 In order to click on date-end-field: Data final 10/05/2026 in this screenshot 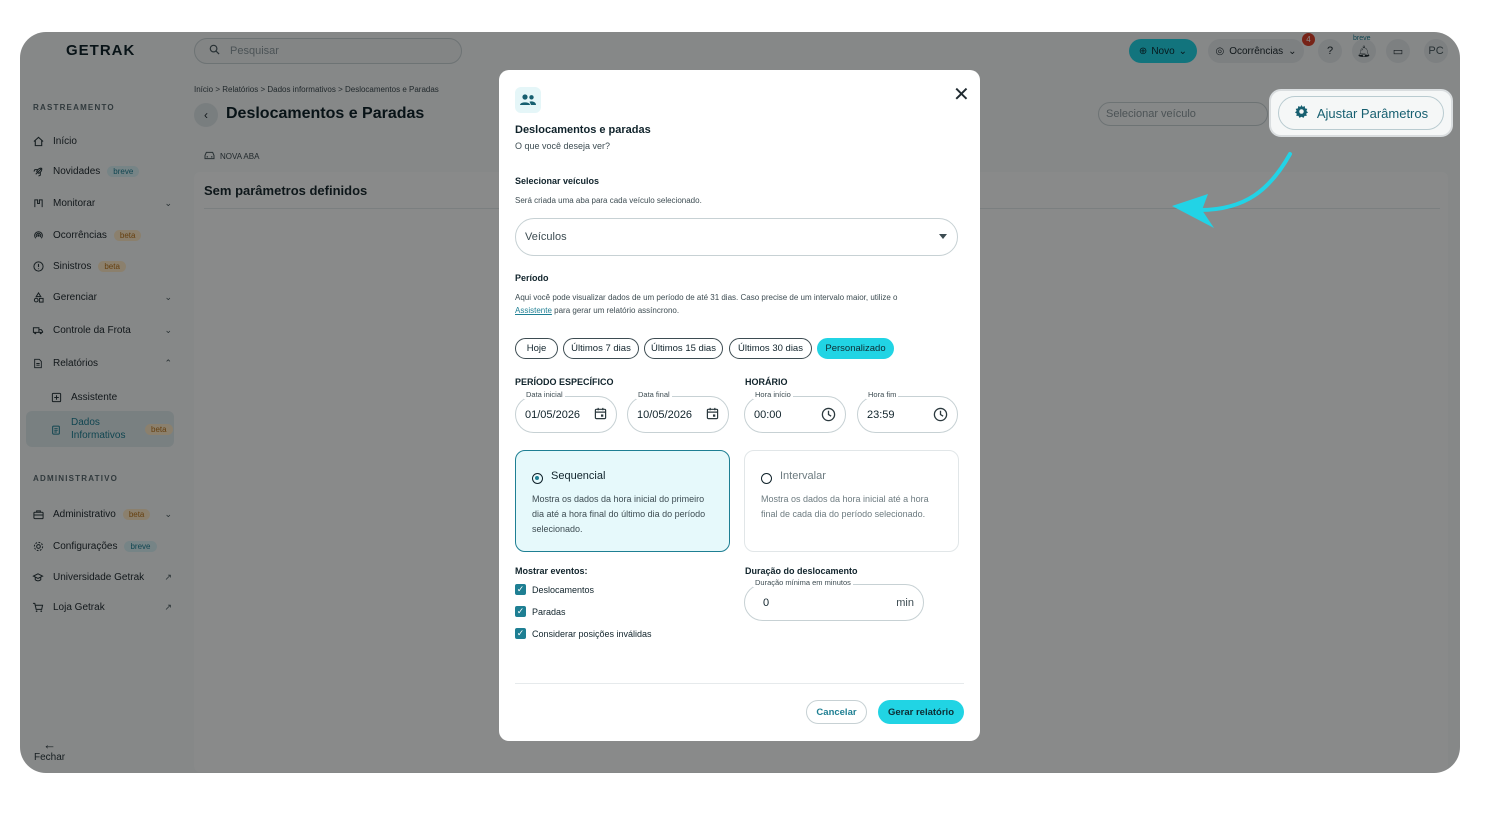, I will do `click(678, 411)`.